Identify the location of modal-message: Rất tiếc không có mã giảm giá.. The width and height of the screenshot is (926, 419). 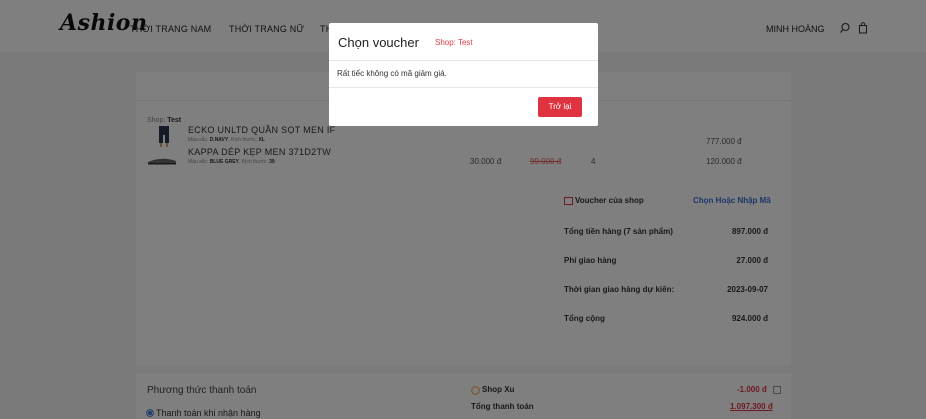
(392, 73).